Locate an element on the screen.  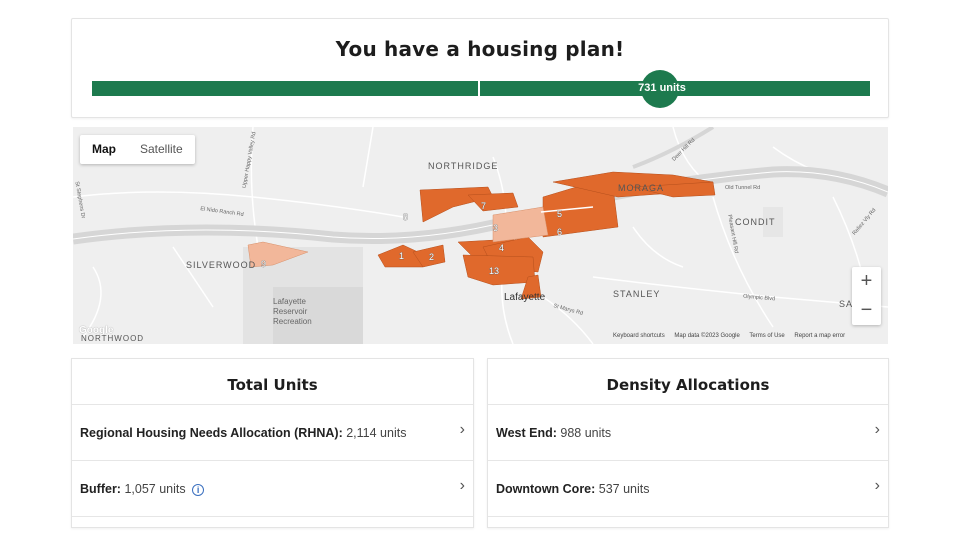
keyboard-shortcuts-link: Keyboard shortcuts is located at coordinates (639, 336).